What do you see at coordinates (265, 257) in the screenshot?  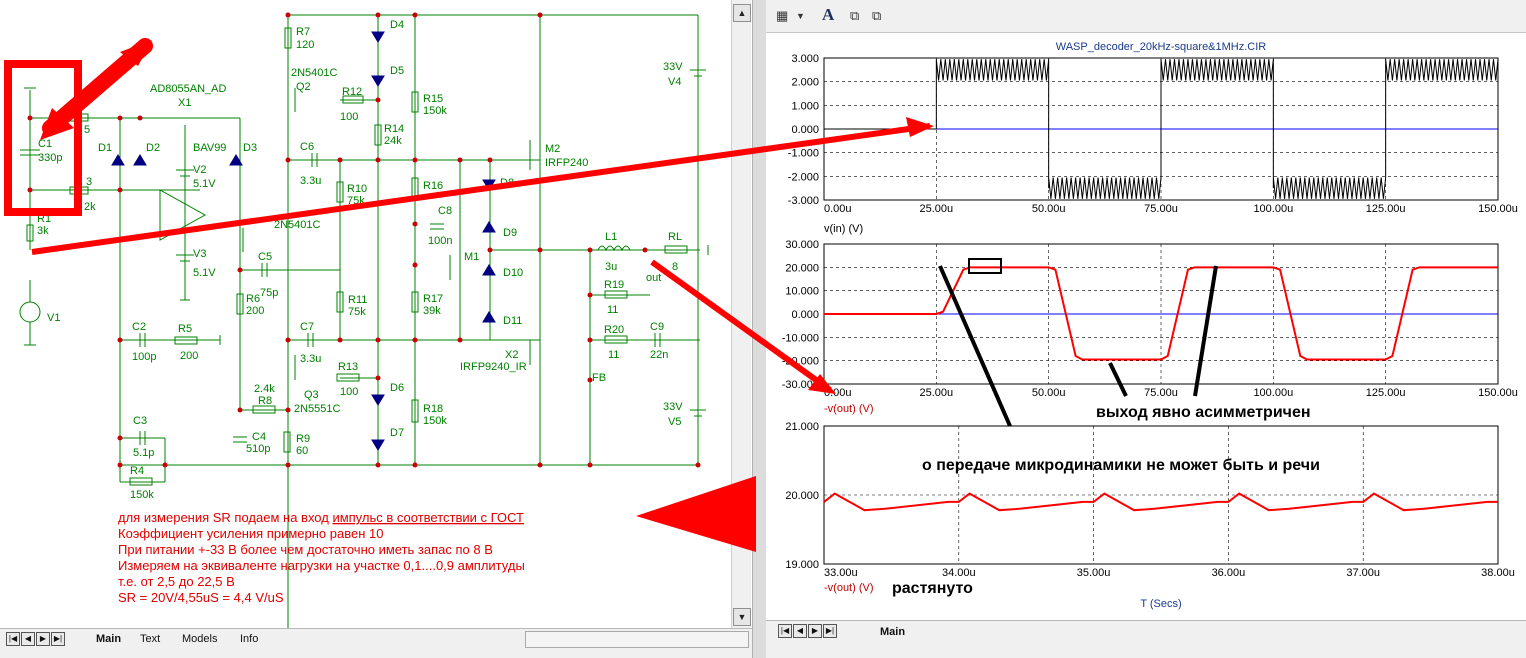 I see `c5-label: C5` at bounding box center [265, 257].